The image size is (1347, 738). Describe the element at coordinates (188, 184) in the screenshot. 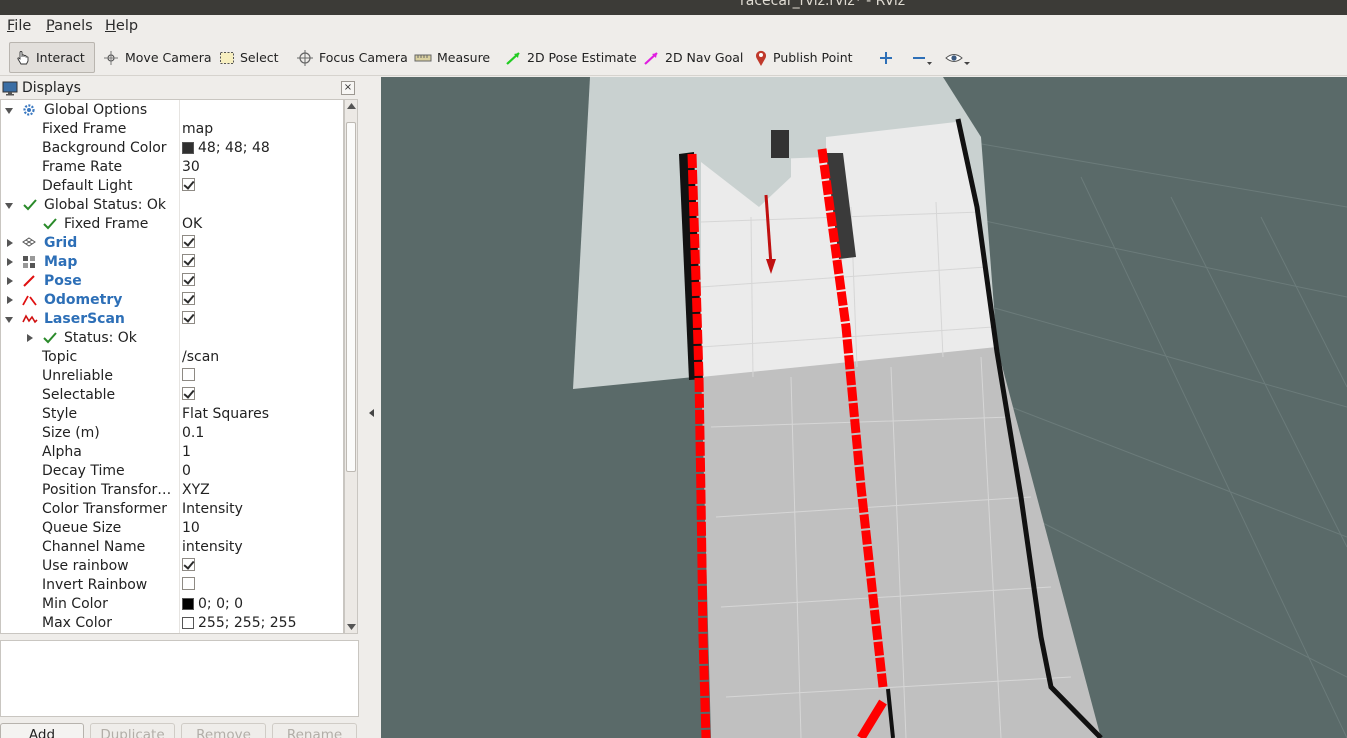

I see `default-light-checkbox` at that location.